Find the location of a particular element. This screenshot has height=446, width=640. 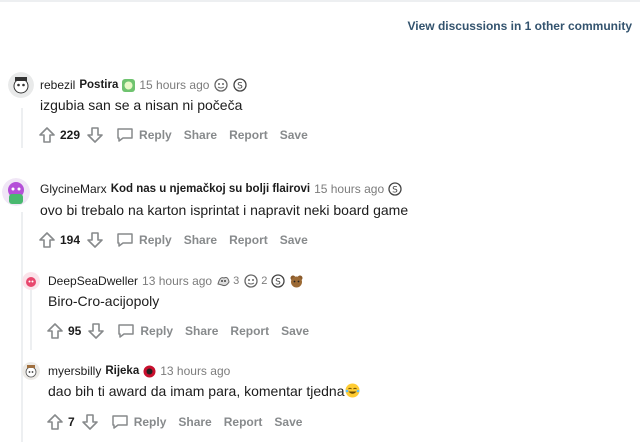

view-other-discussions-link: View discussions in 1 other community is located at coordinates (519, 26).